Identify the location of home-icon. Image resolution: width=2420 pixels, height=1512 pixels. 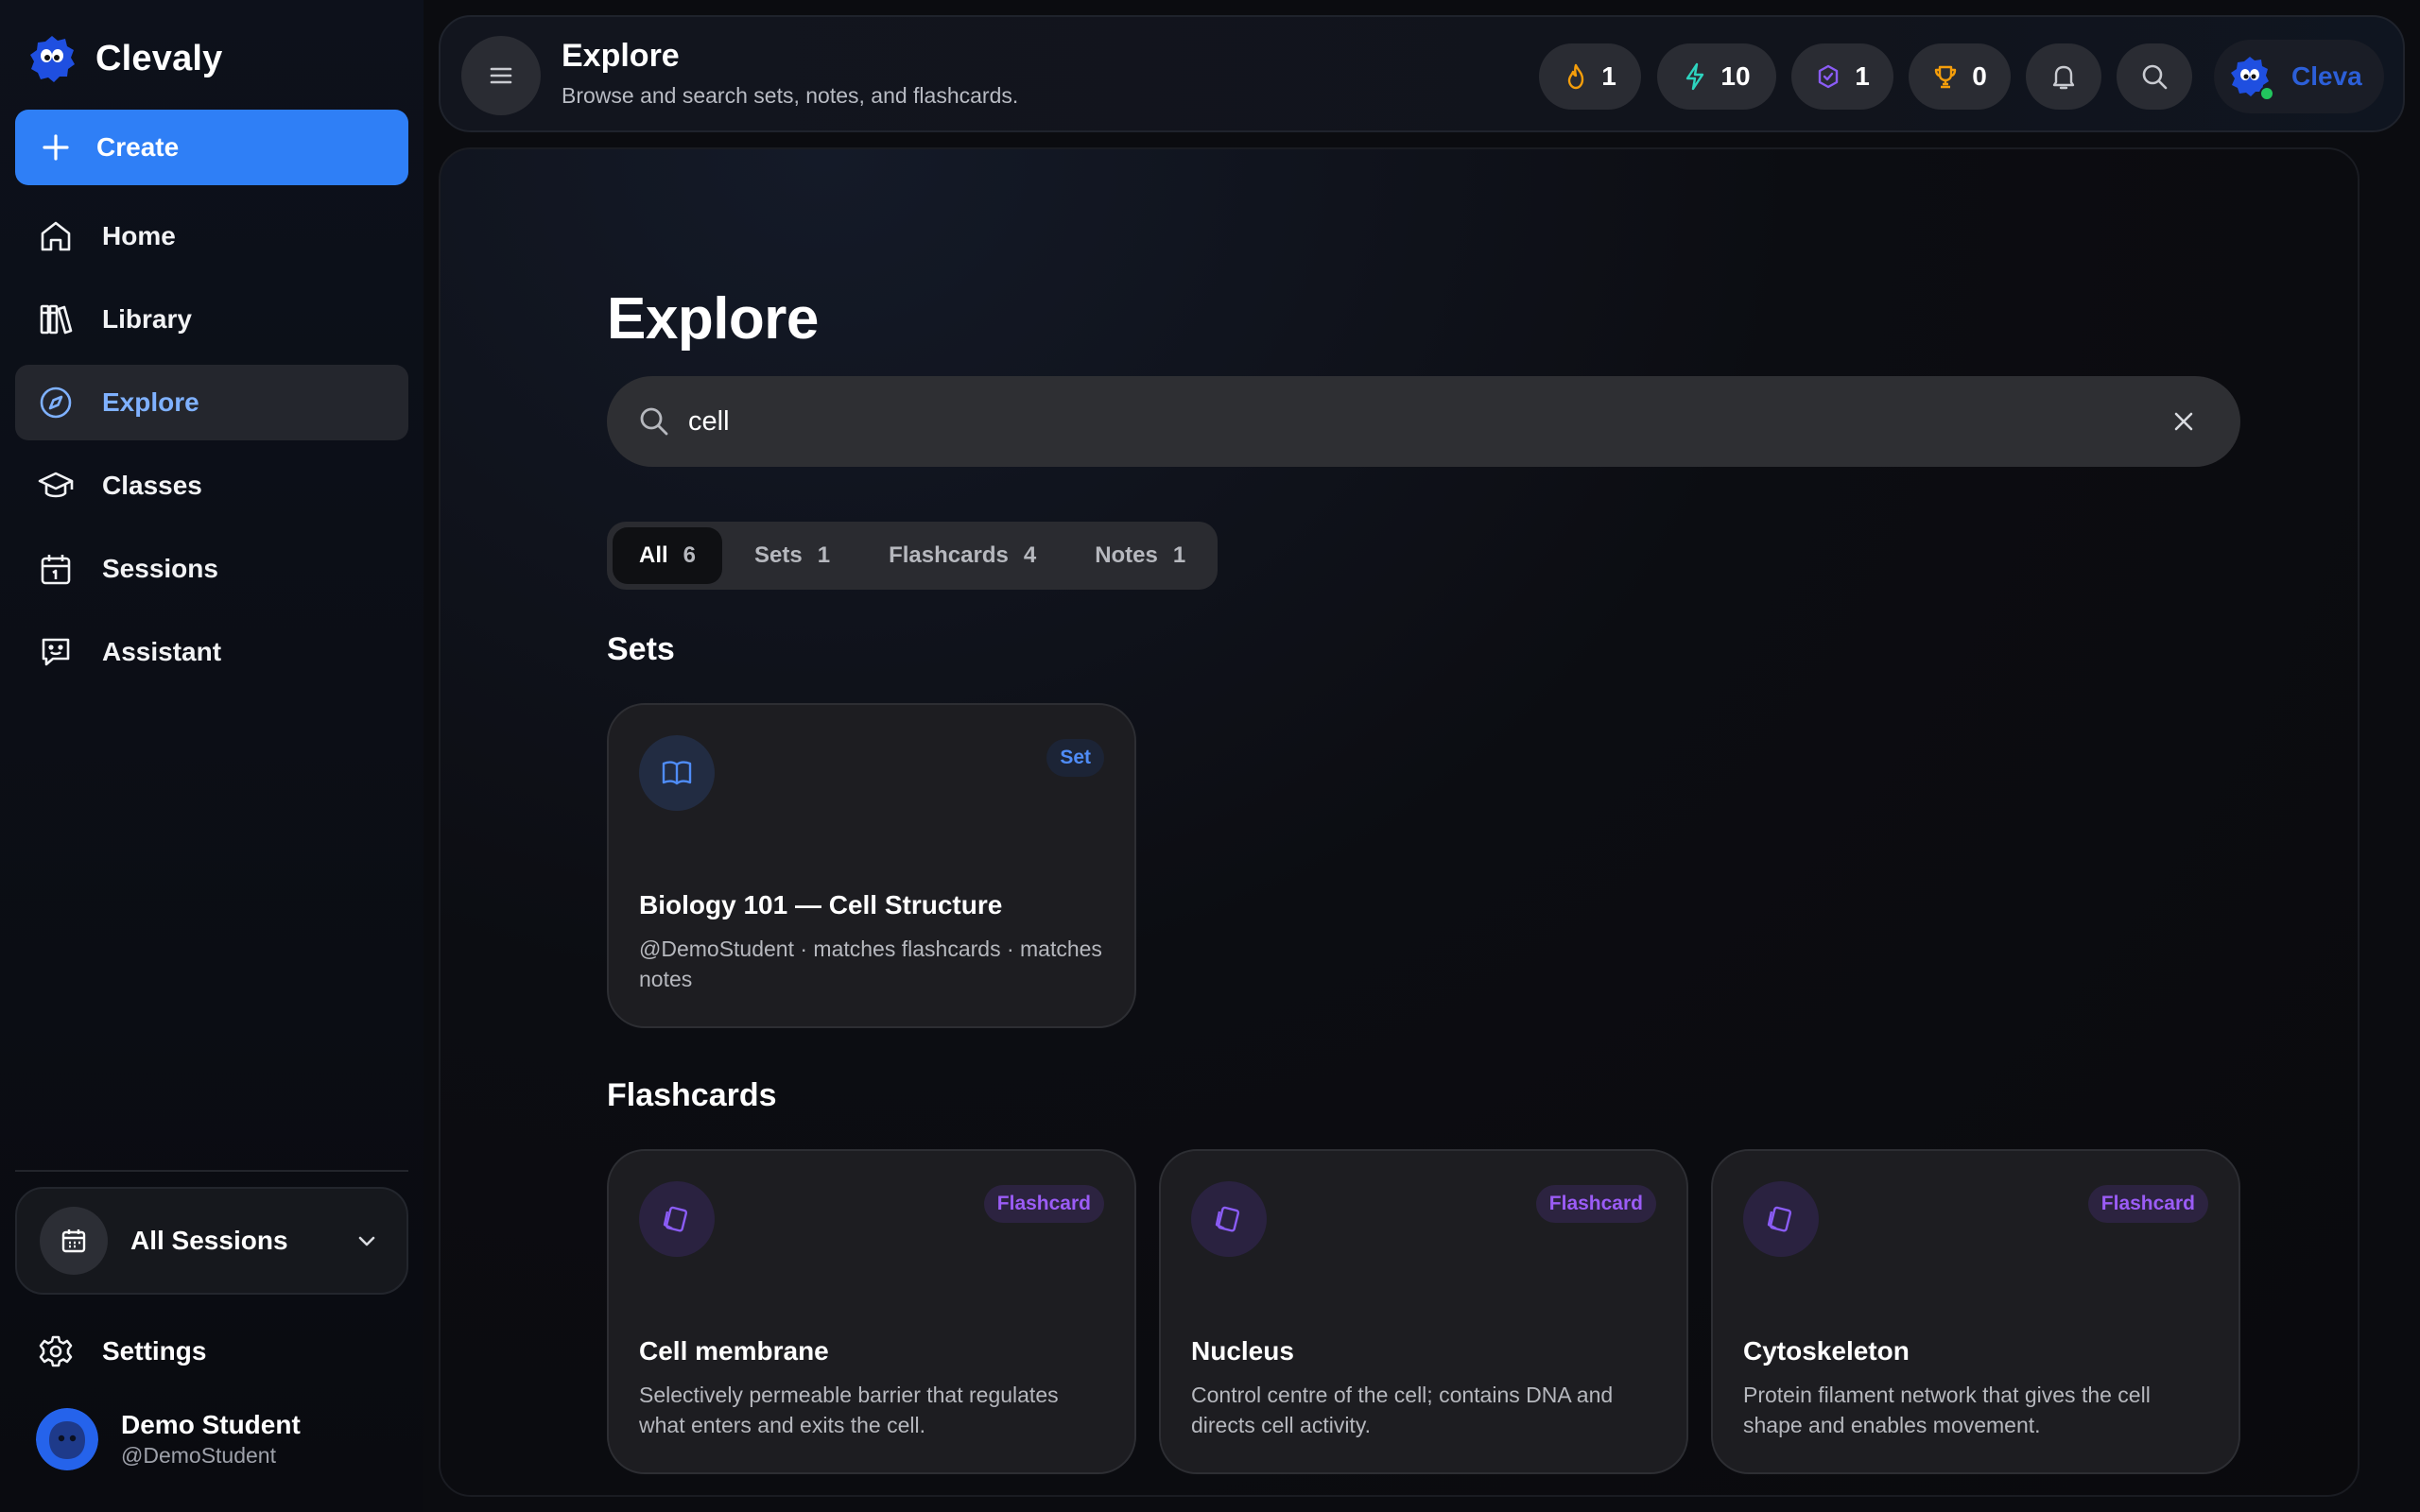
(56, 236).